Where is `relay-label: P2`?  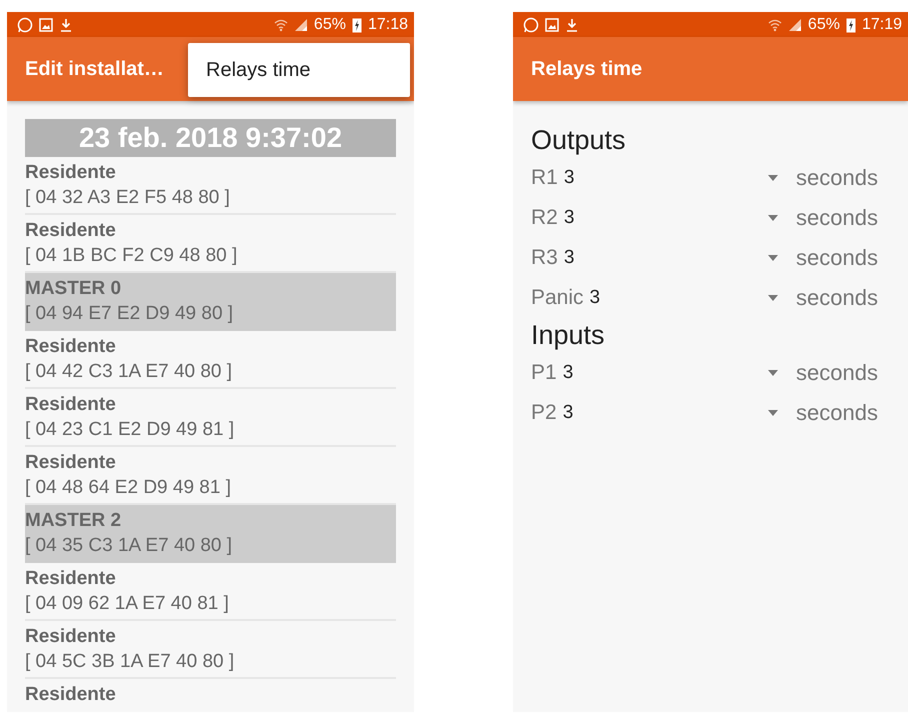
relay-label: P2 is located at coordinates (544, 413).